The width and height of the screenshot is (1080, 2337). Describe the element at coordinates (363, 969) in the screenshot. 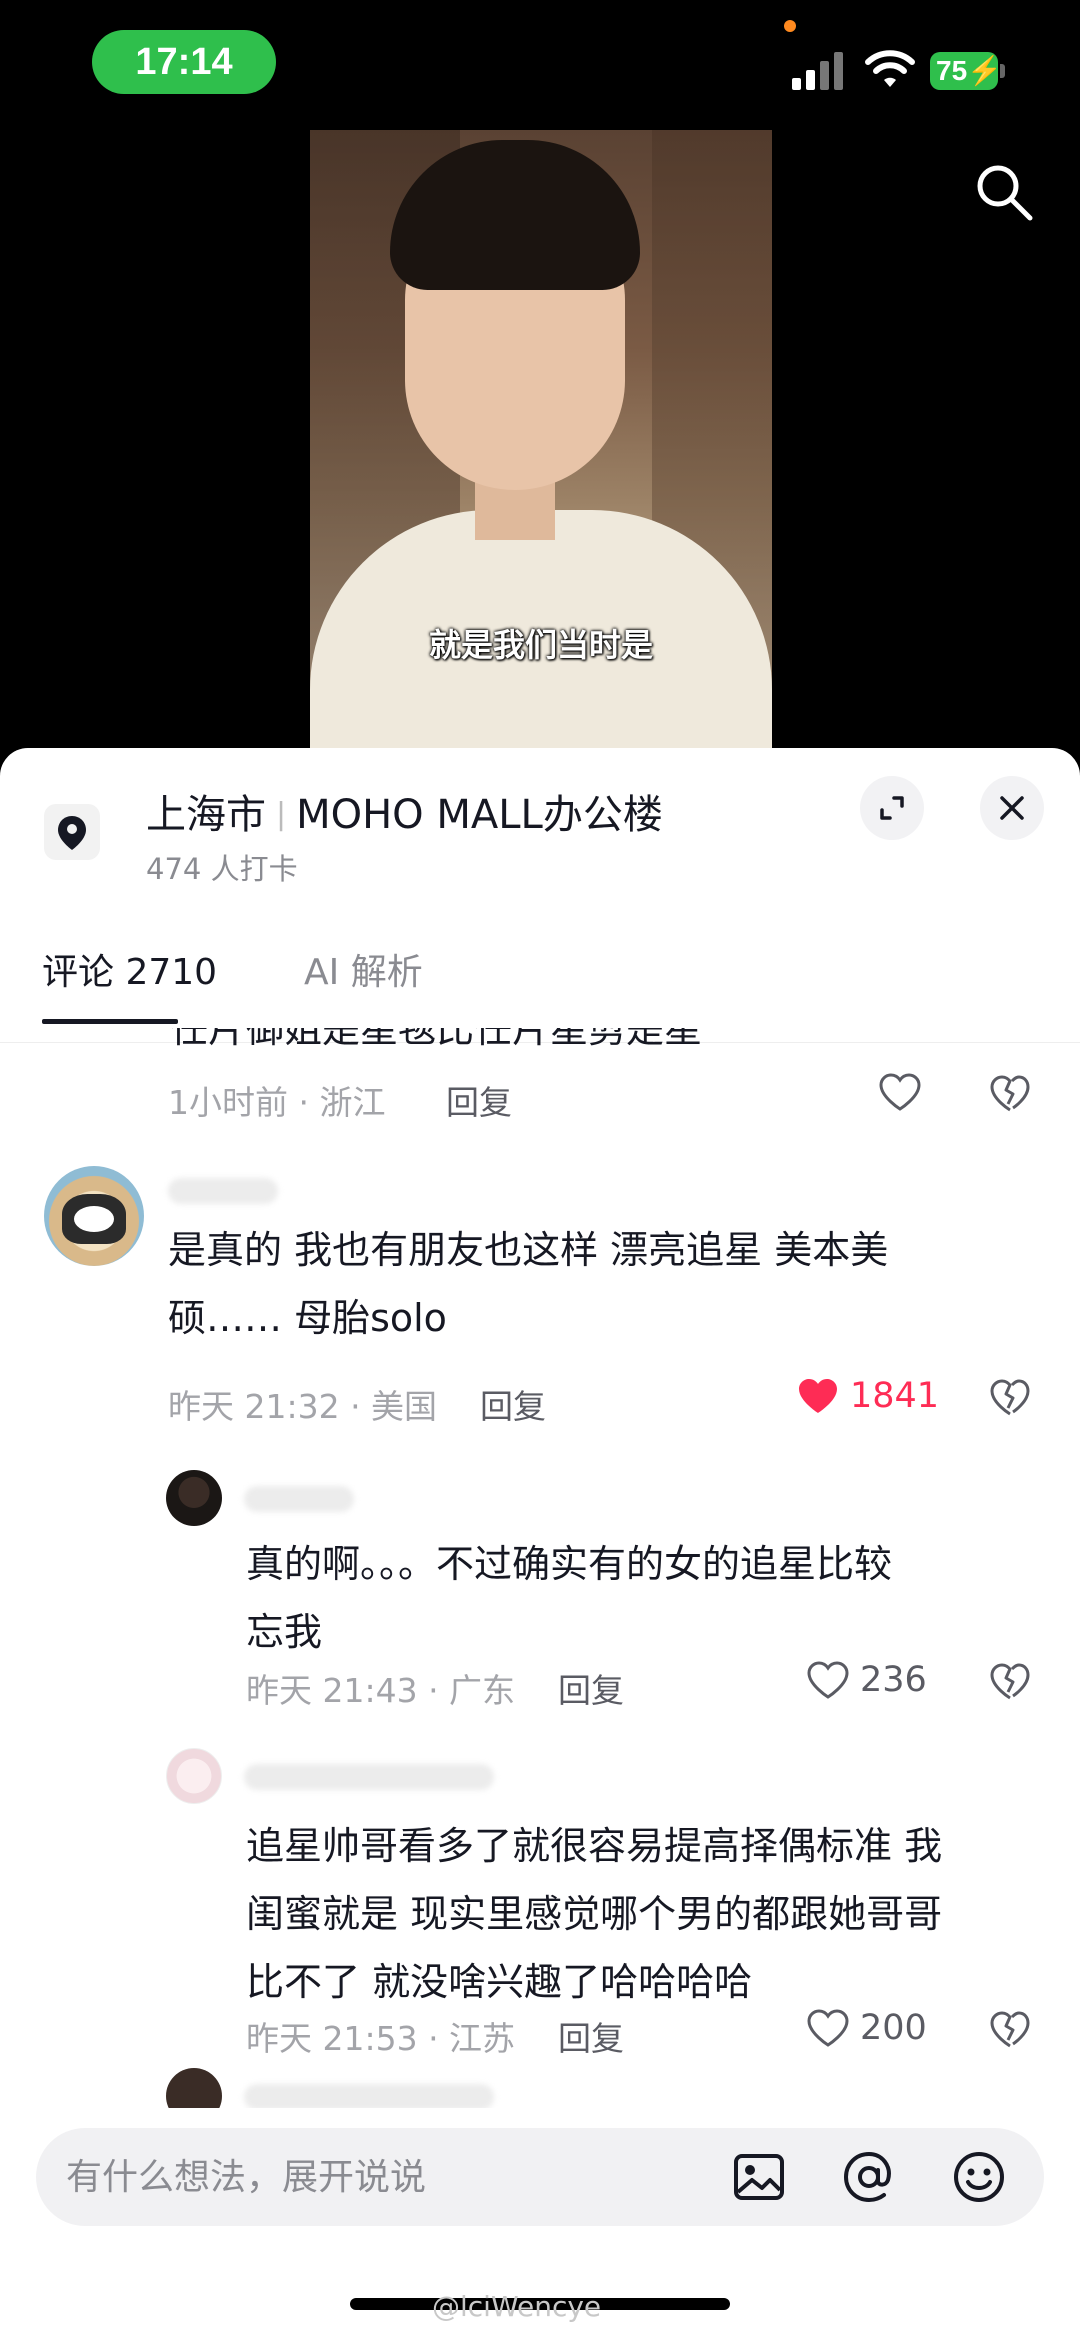

I see `tab-ai-analysis: AI 解析` at that location.